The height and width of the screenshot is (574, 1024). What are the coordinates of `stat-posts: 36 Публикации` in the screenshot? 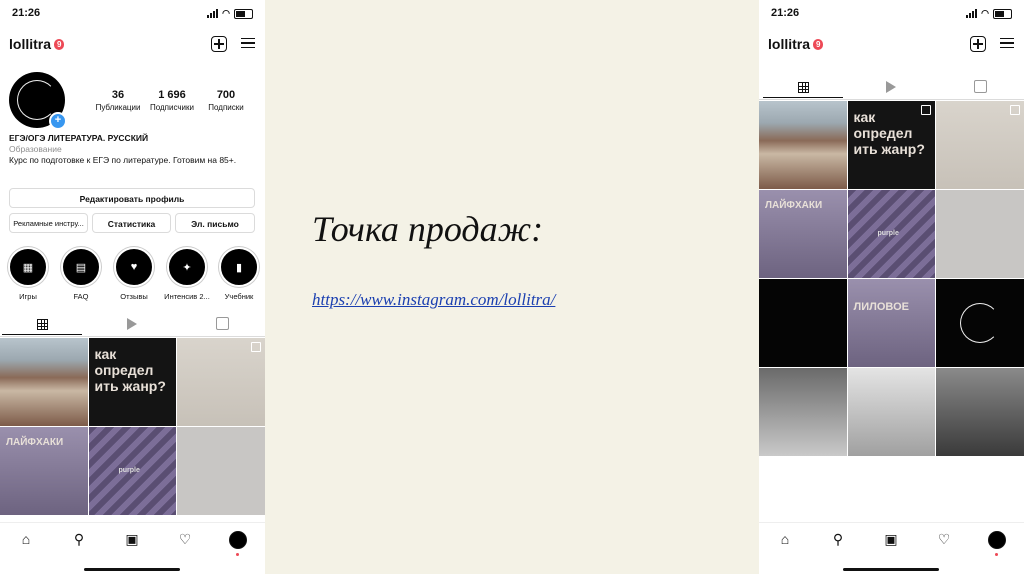 It's located at (118, 100).